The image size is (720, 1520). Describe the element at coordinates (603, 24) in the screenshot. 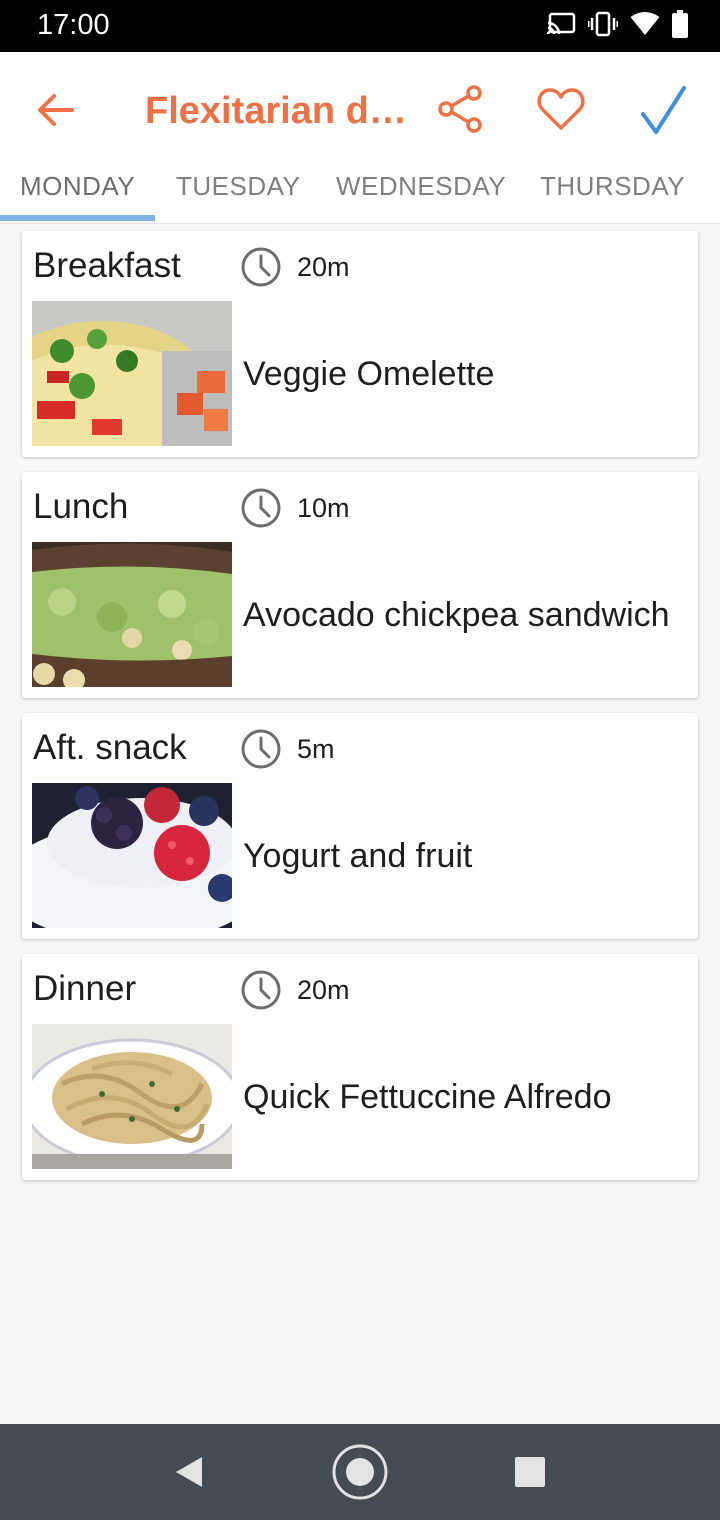

I see `vibrate-icon` at that location.